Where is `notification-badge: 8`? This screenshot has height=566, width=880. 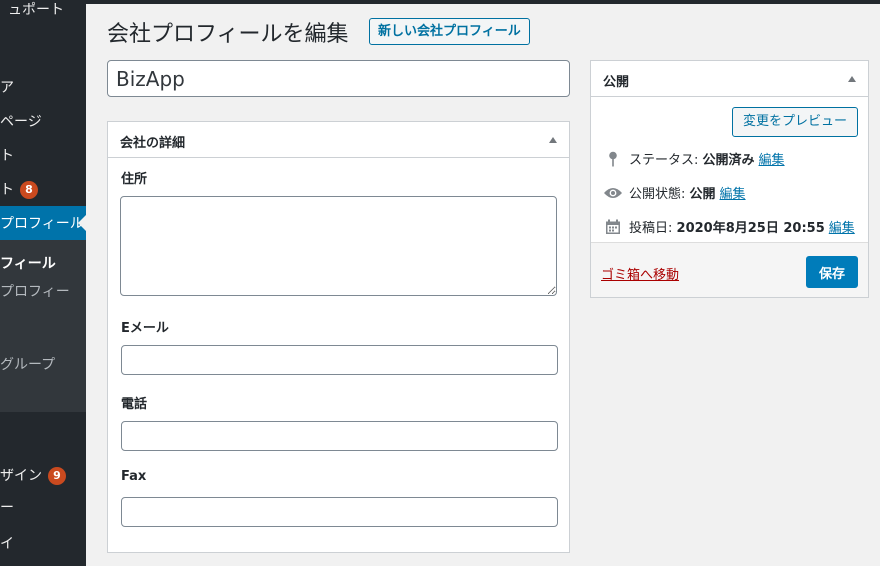 notification-badge: 8 is located at coordinates (29, 190).